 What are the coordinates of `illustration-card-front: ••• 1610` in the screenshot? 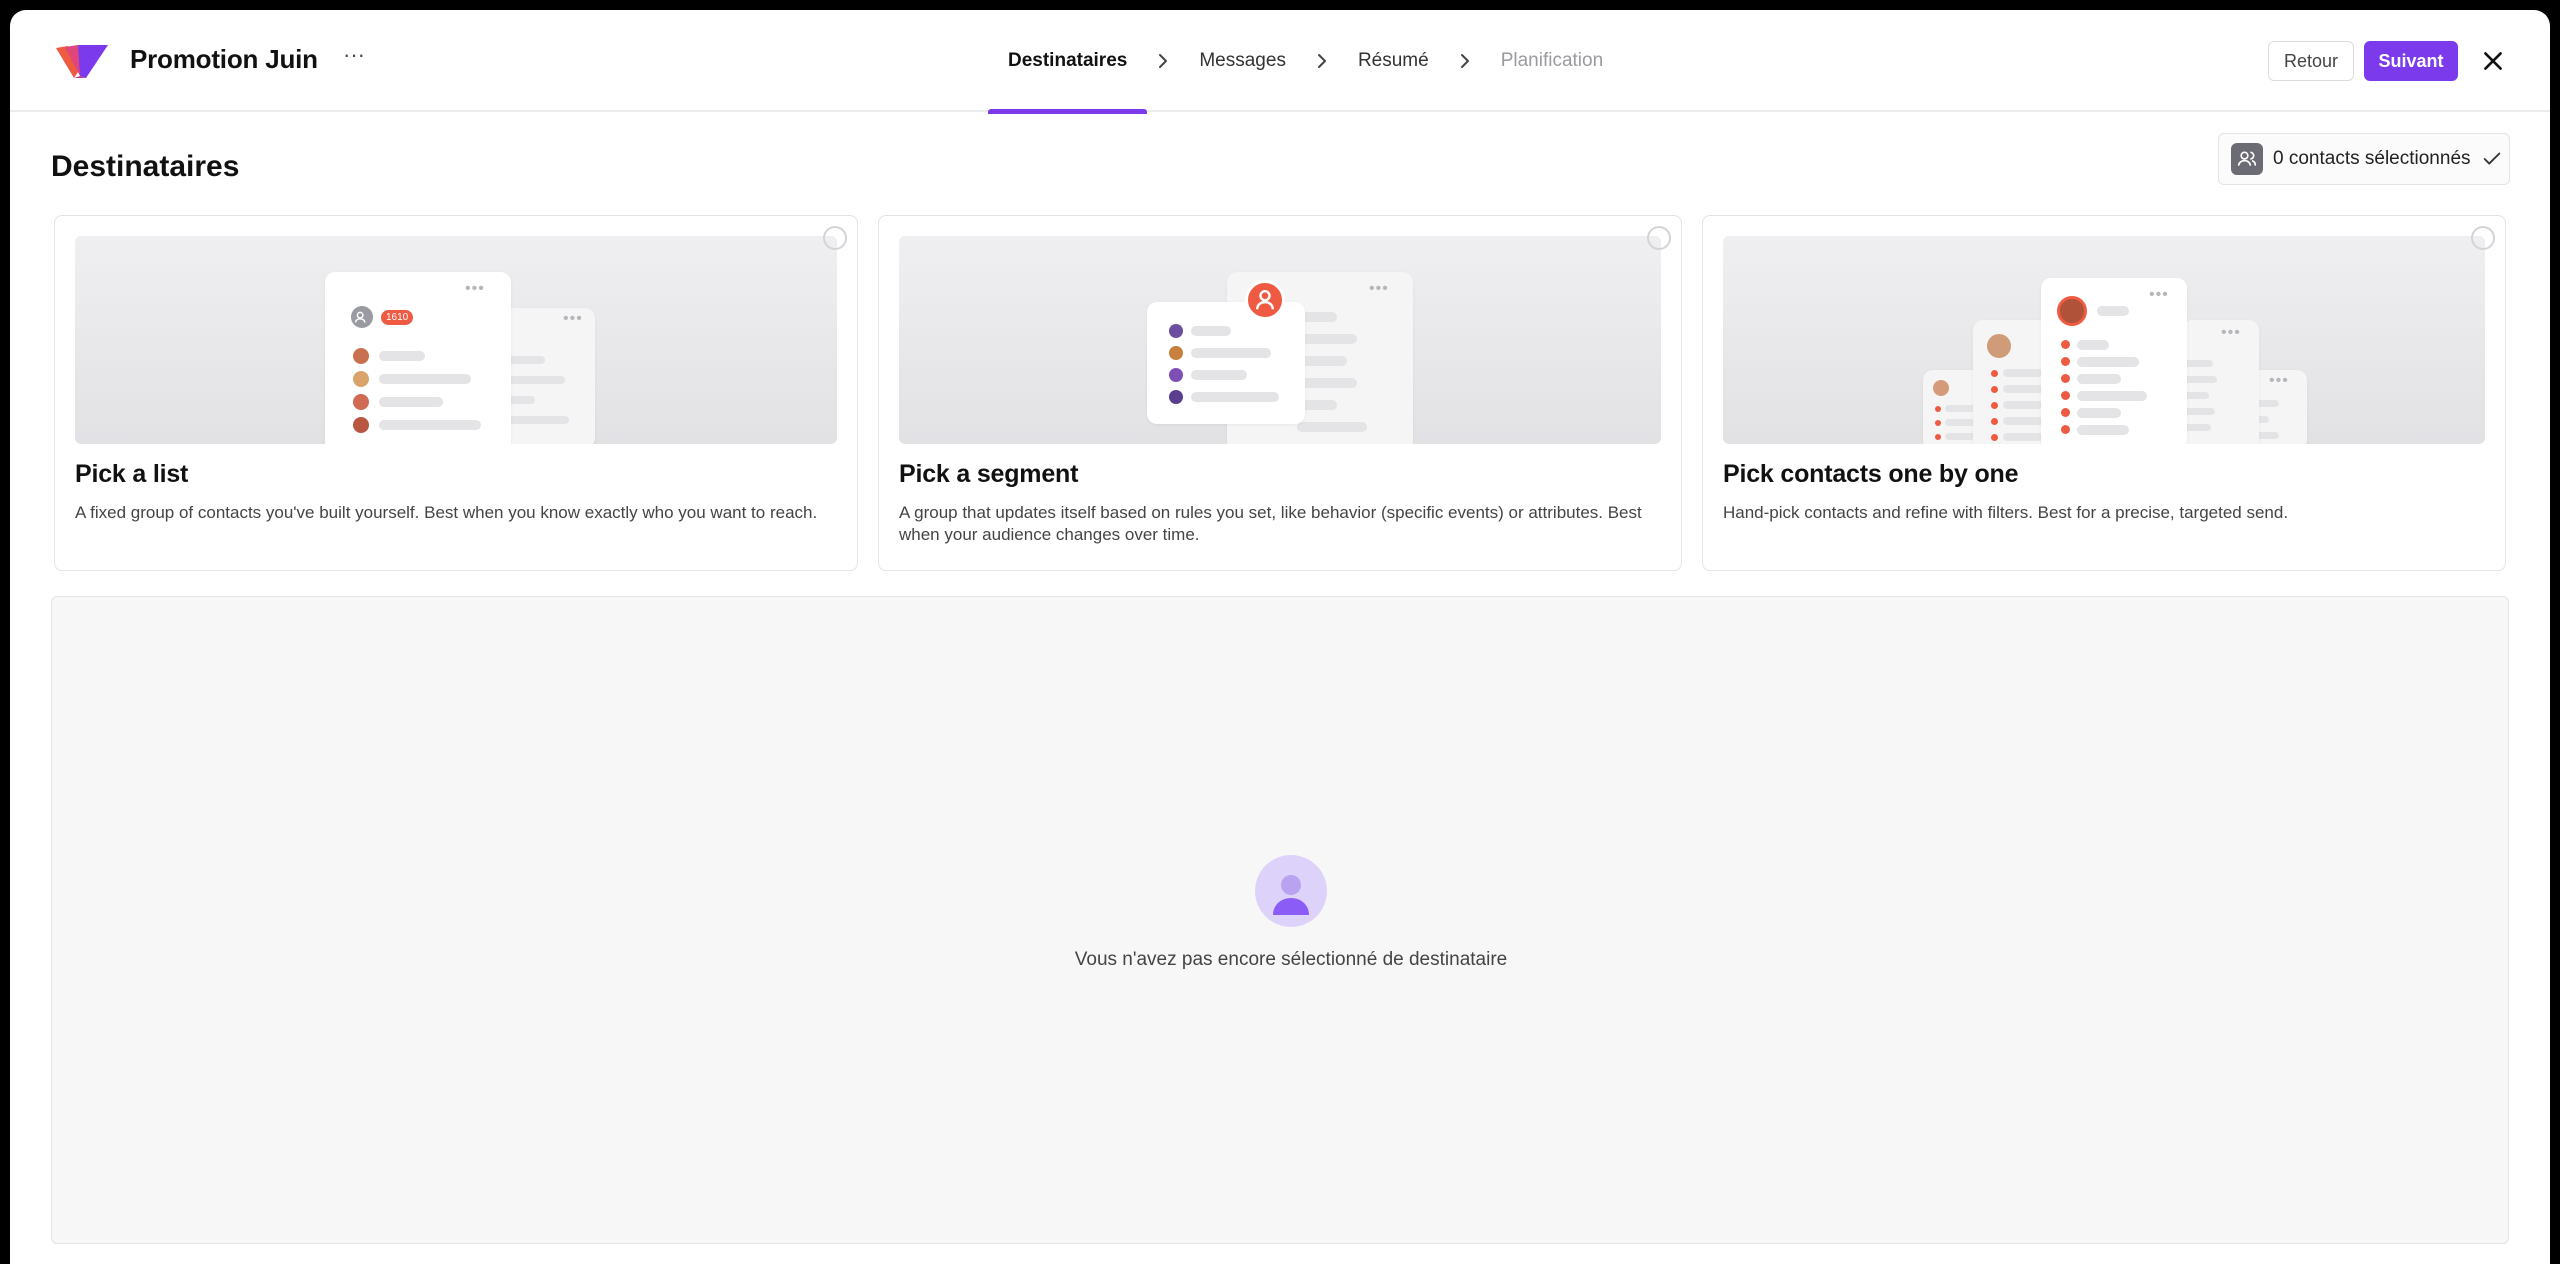 It's located at (418, 358).